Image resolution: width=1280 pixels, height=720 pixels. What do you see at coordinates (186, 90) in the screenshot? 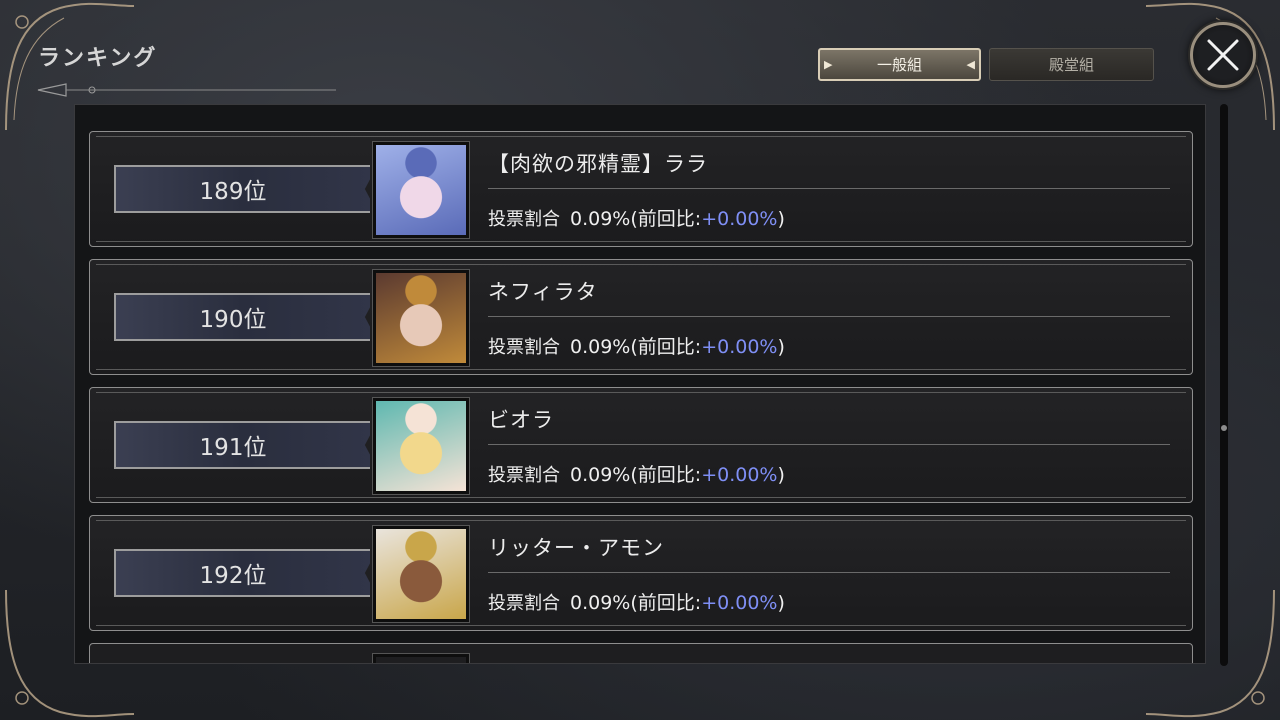
I see `title-underline-ornament` at bounding box center [186, 90].